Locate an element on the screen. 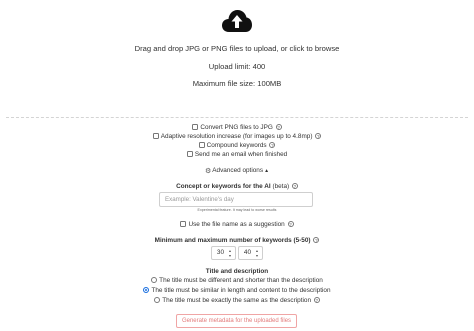 The height and width of the screenshot is (331, 474). concept-heading: Concept or keywords for the AI (beta) ? is located at coordinates (237, 186).